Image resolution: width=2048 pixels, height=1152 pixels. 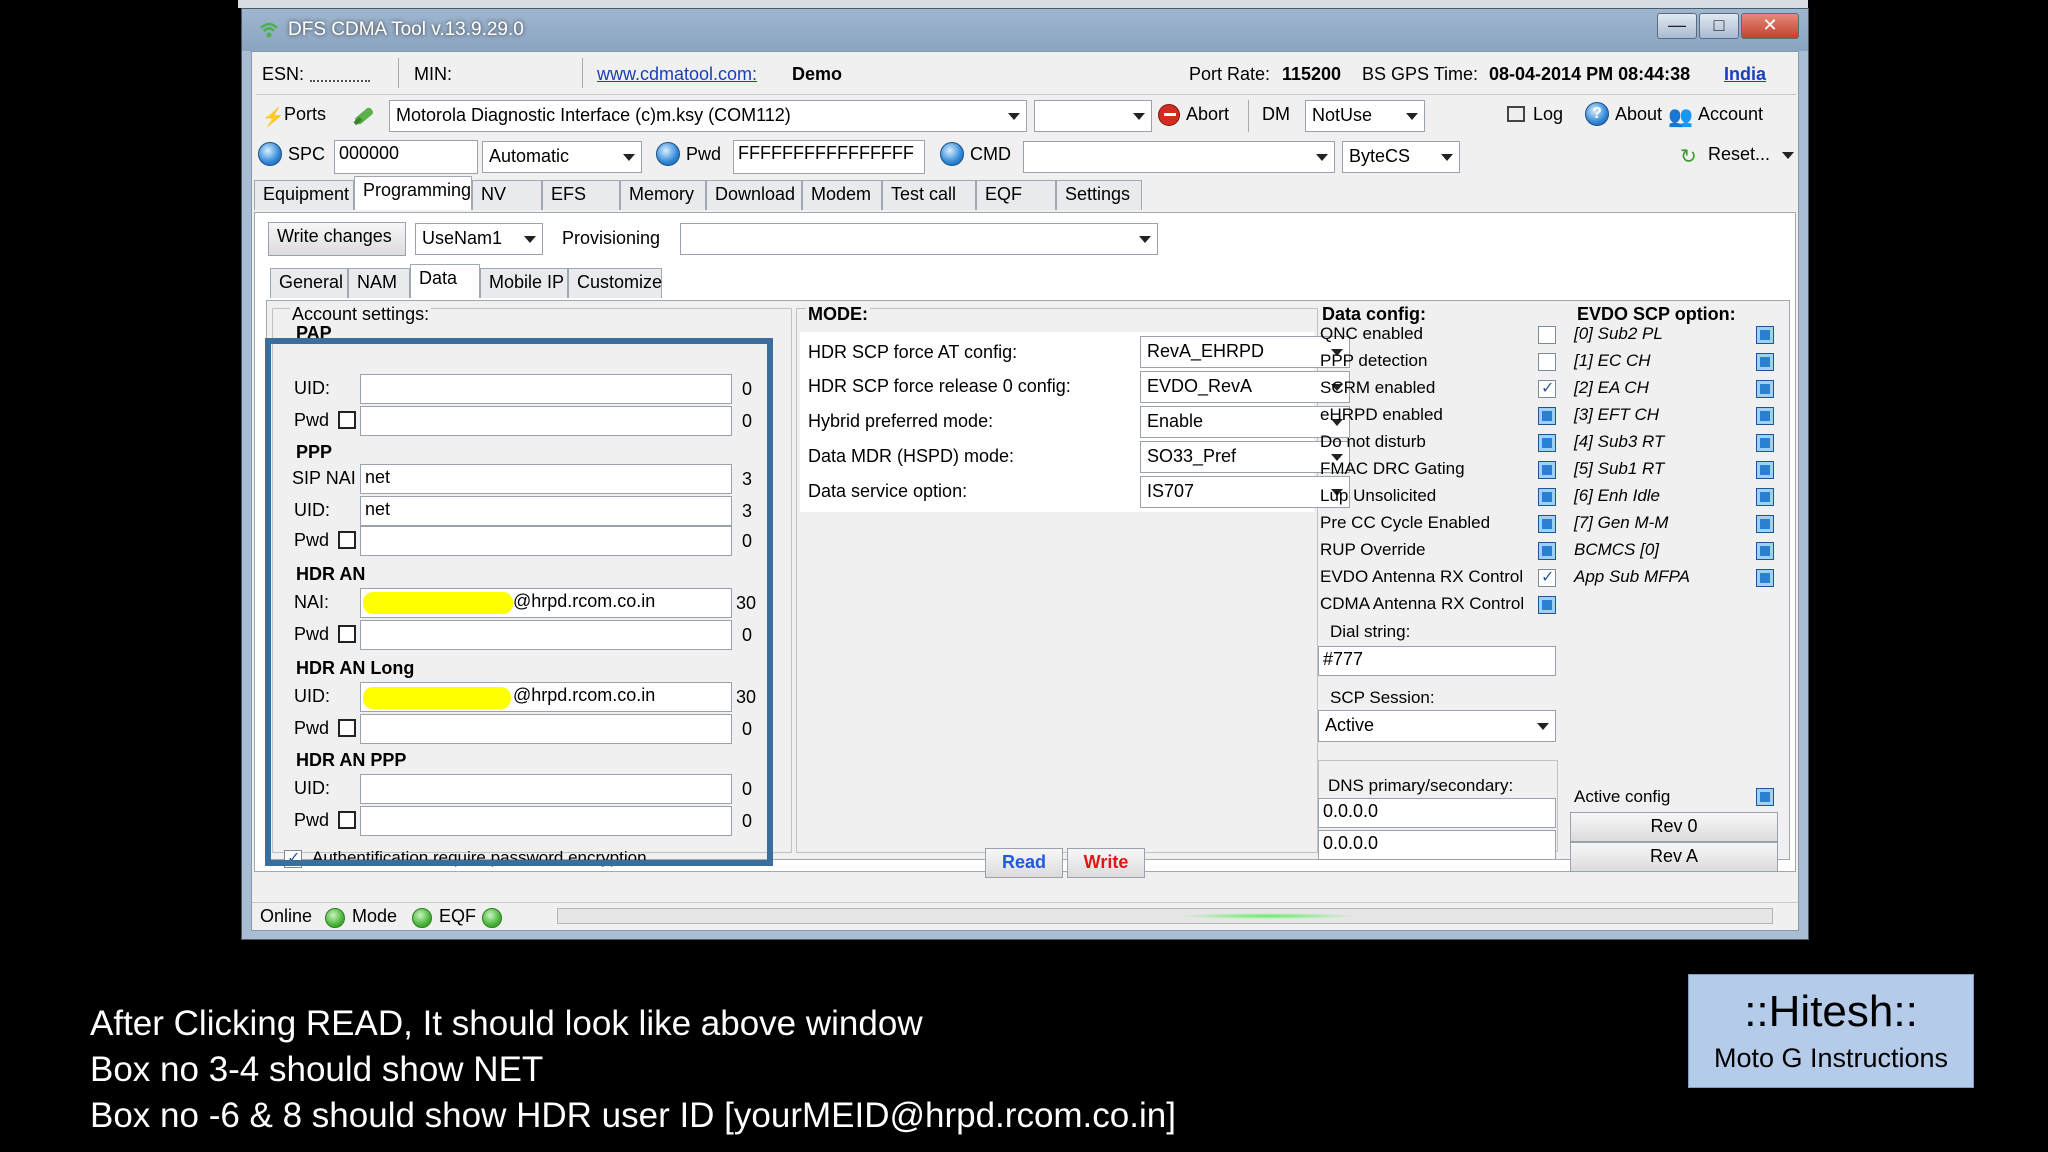 What do you see at coordinates (1548, 114) in the screenshot?
I see `log-label: Log` at bounding box center [1548, 114].